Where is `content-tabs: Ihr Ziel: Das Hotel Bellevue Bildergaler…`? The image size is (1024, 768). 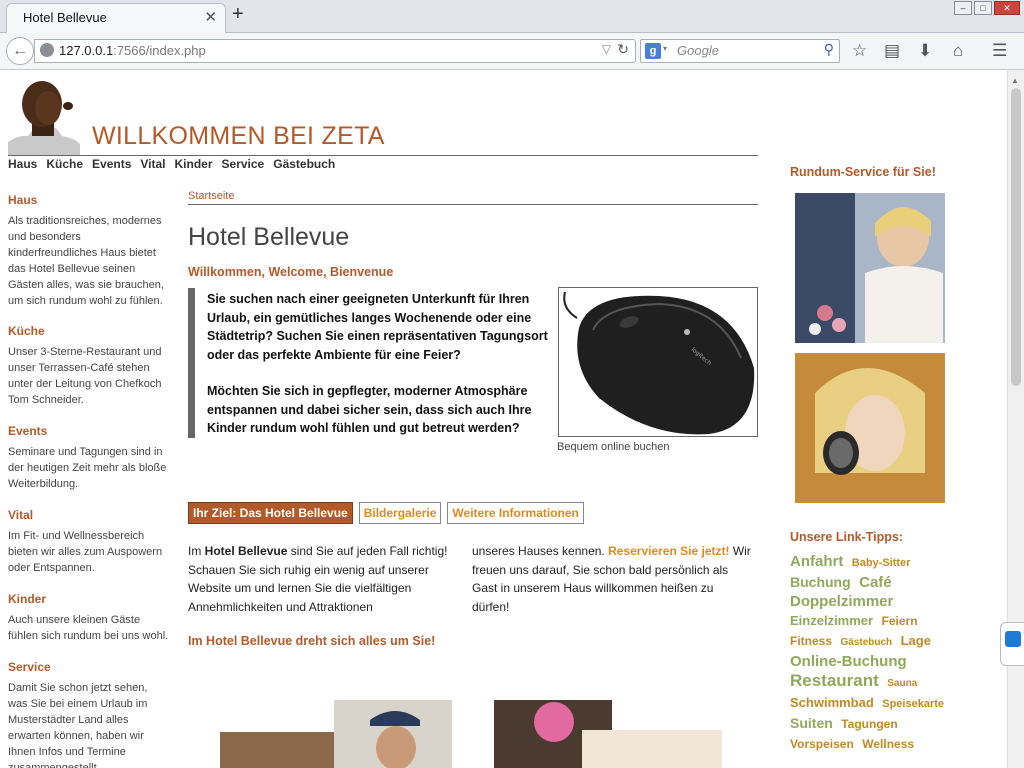 content-tabs: Ihr Ziel: Das Hotel Bellevue Bildergaler… is located at coordinates (386, 513).